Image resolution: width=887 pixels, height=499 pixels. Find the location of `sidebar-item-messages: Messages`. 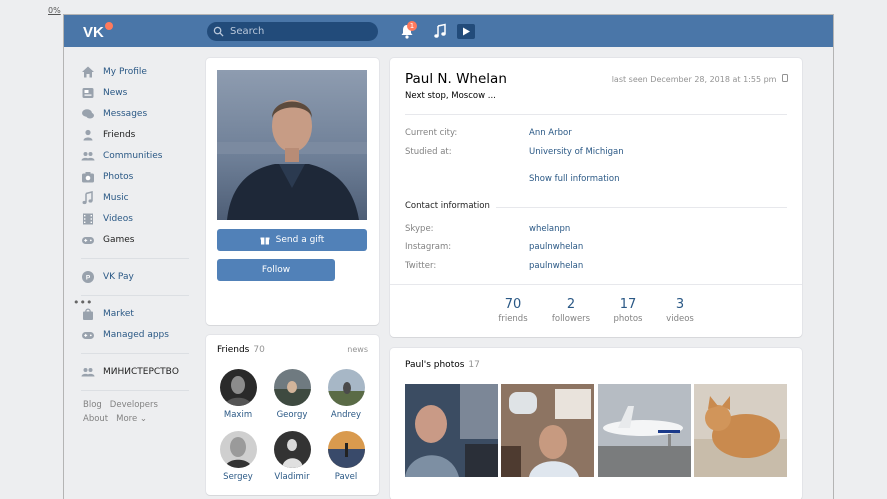

sidebar-item-messages: Messages is located at coordinates (137, 113).